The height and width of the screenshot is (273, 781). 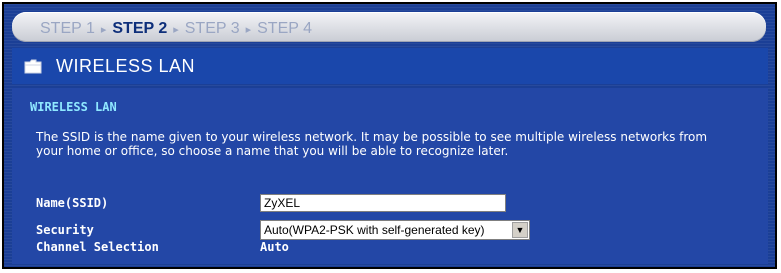 What do you see at coordinates (97, 247) in the screenshot?
I see `channel-label: Channel Selection` at bounding box center [97, 247].